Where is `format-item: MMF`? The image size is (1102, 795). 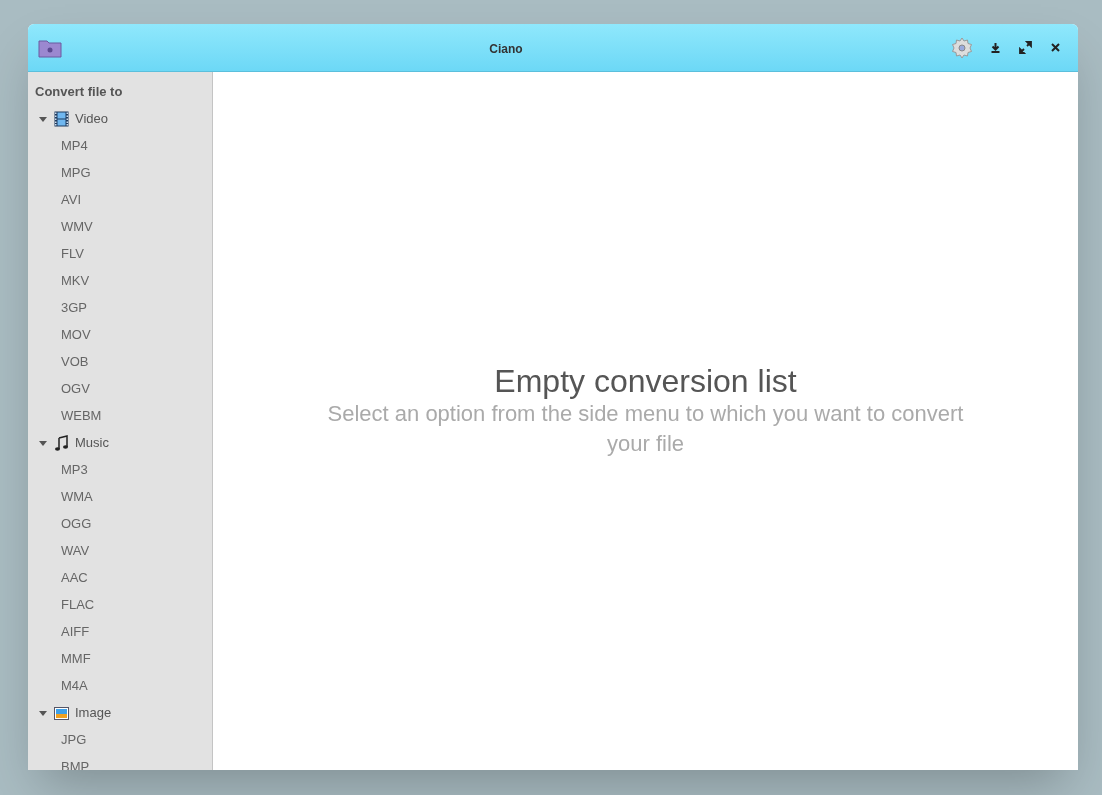
format-item: MMF is located at coordinates (76, 658).